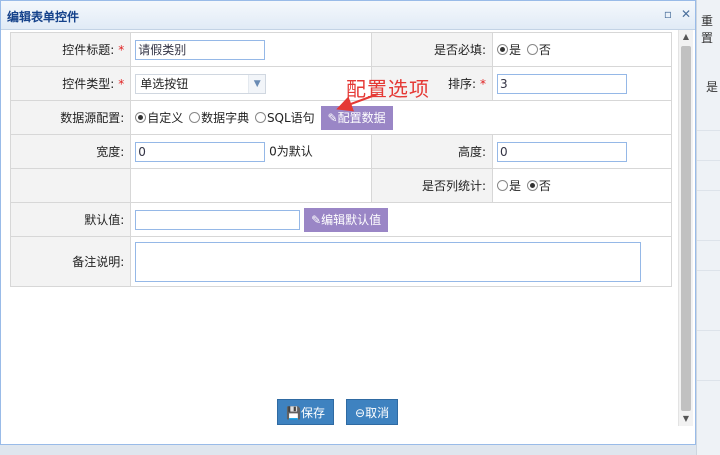 This screenshot has width=720, height=455. Describe the element at coordinates (357, 102) in the screenshot. I see `annotation-arrow` at that location.